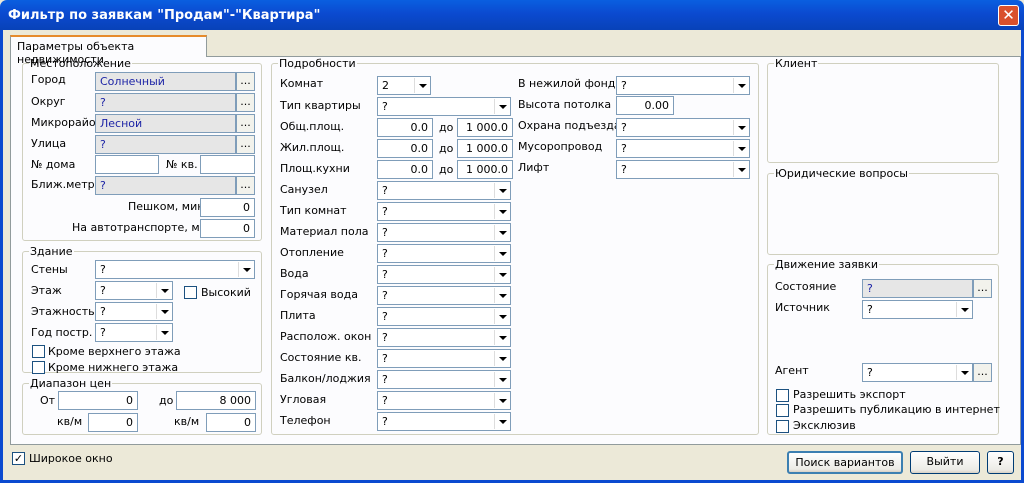 This screenshot has width=1024, height=483. What do you see at coordinates (917, 372) in the screenshot?
I see `agent-select: ?` at bounding box center [917, 372].